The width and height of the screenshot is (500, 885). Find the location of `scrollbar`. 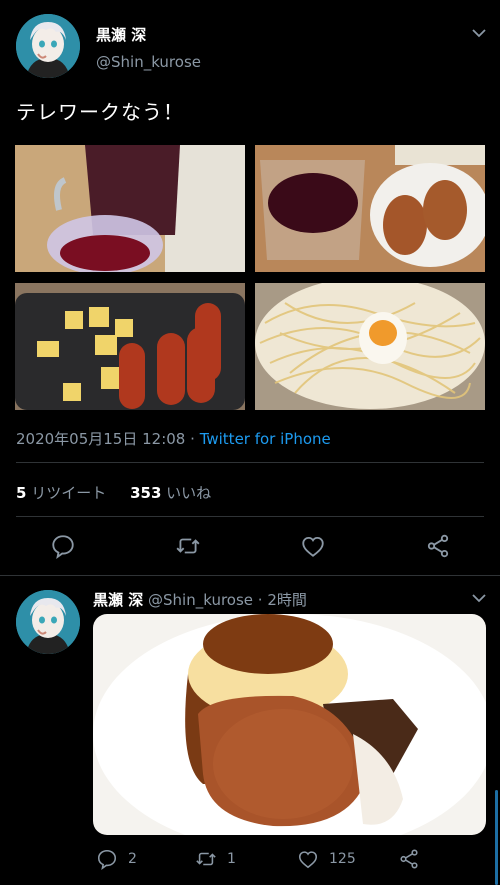

scrollbar is located at coordinates (496, 837).